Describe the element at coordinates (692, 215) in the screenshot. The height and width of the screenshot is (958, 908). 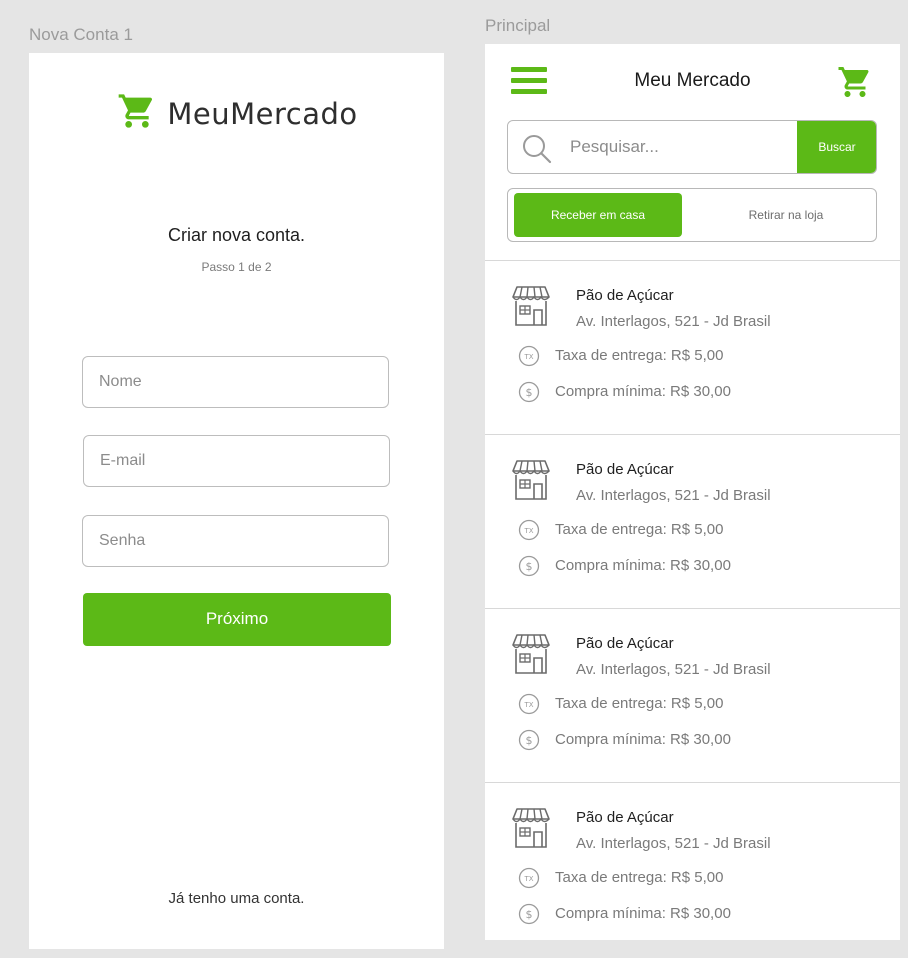
I see `delivery-mode-tabs: Receber em casa Retirar na loja` at that location.